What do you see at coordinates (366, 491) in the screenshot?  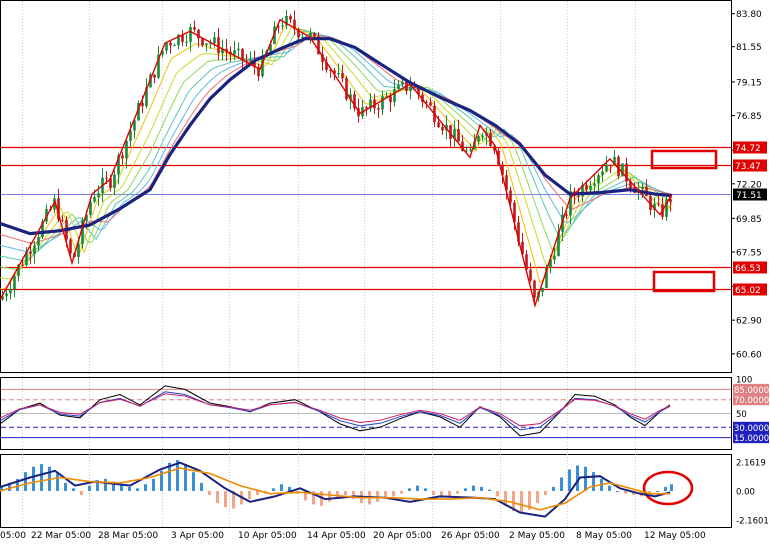 I see `macd-panel` at bounding box center [366, 491].